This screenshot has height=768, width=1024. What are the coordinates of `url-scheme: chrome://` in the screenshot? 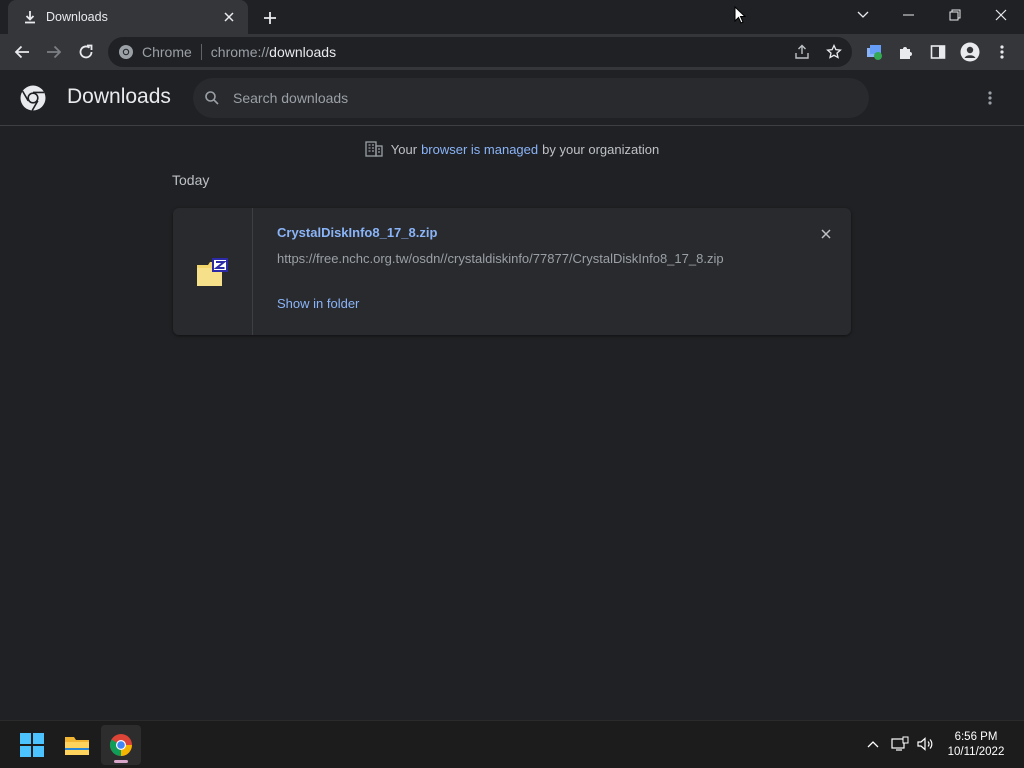 It's located at (240, 52).